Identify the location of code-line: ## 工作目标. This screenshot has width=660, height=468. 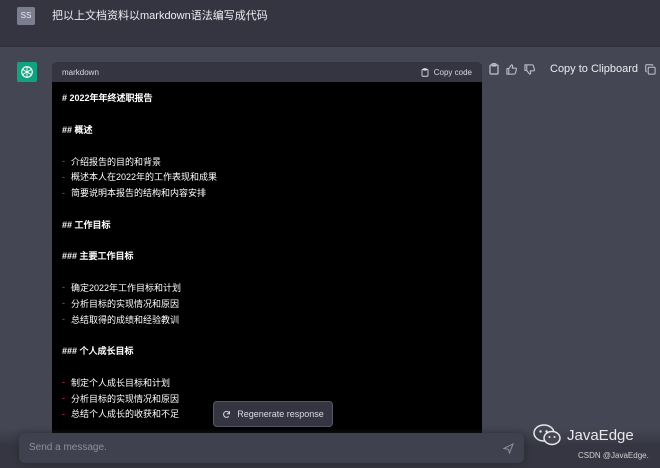
(267, 224).